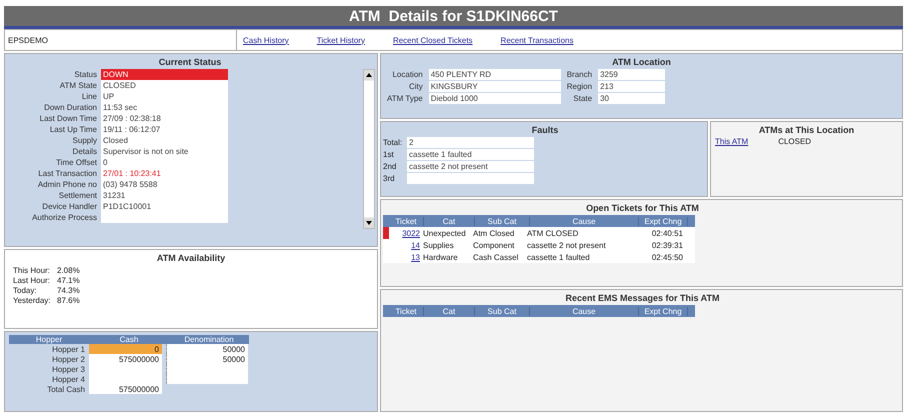 The image size is (907, 416). What do you see at coordinates (583, 98) in the screenshot?
I see `field-label: State` at bounding box center [583, 98].